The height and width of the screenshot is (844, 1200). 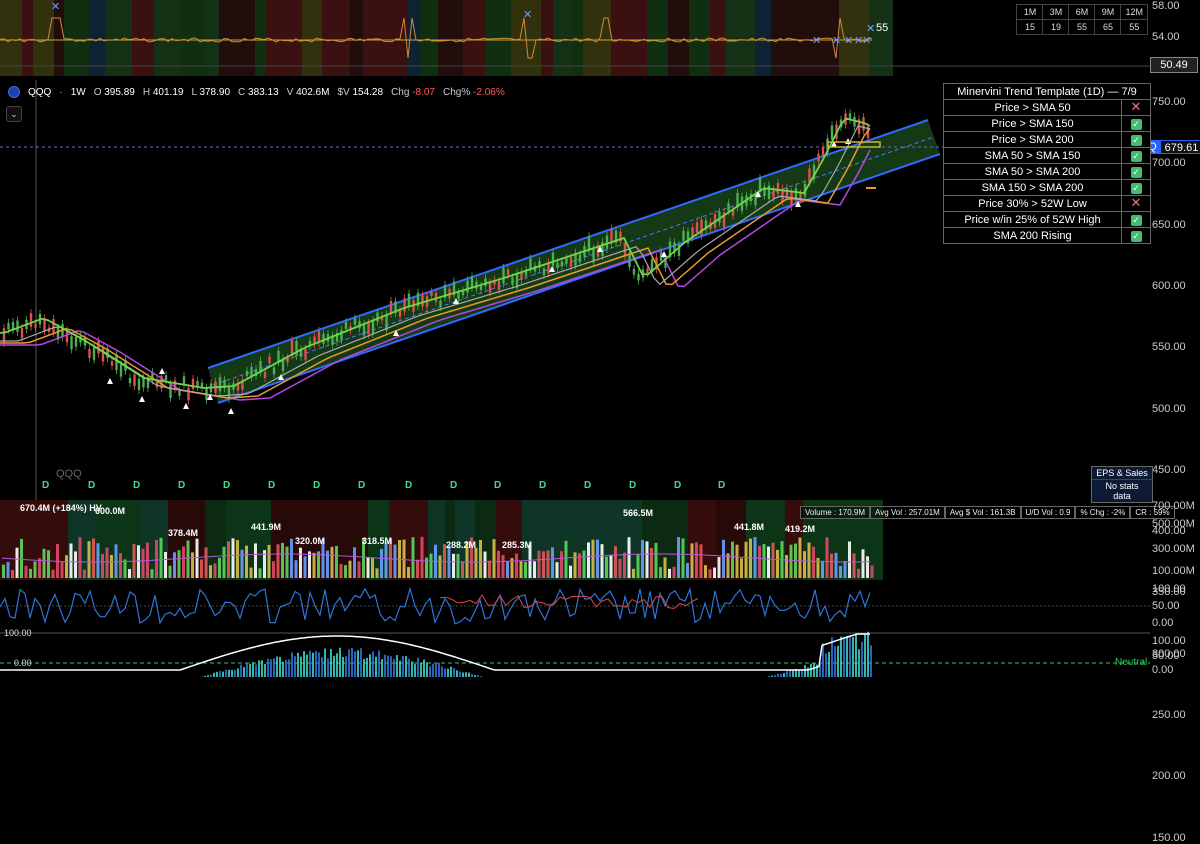 What do you see at coordinates (1030, 12) in the screenshot?
I see `perf-header: 1M` at bounding box center [1030, 12].